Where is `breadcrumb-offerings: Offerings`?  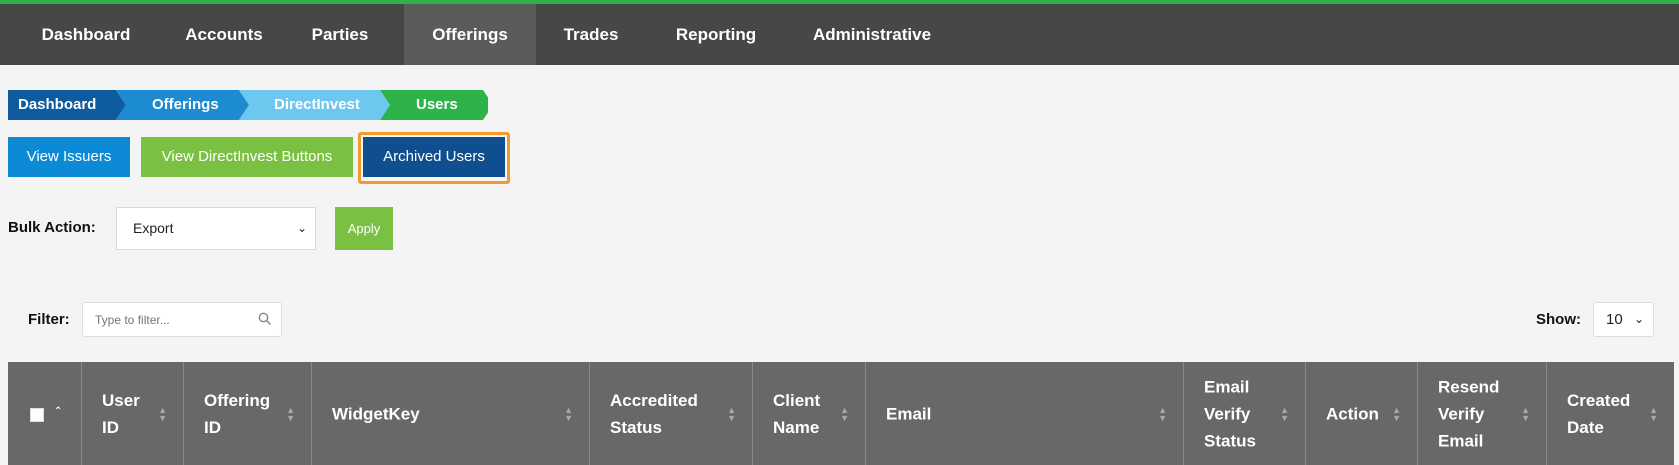
breadcrumb-offerings: Offerings is located at coordinates (185, 105).